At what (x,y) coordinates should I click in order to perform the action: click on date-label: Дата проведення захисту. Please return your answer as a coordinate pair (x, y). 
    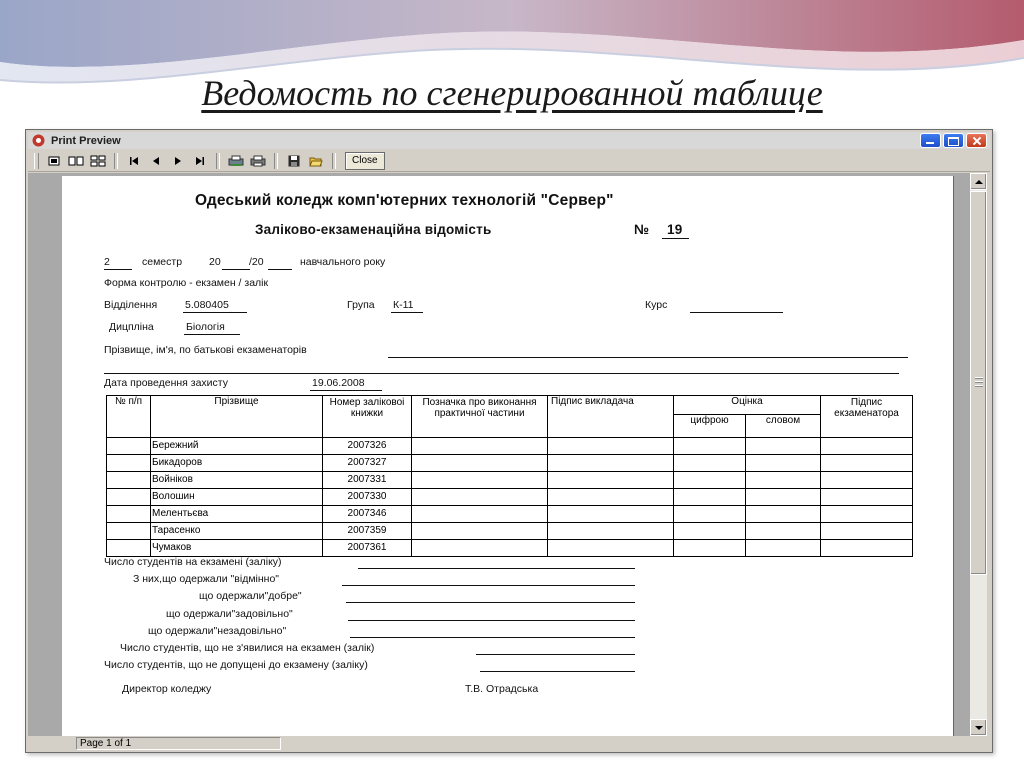
    Looking at the image, I should click on (166, 383).